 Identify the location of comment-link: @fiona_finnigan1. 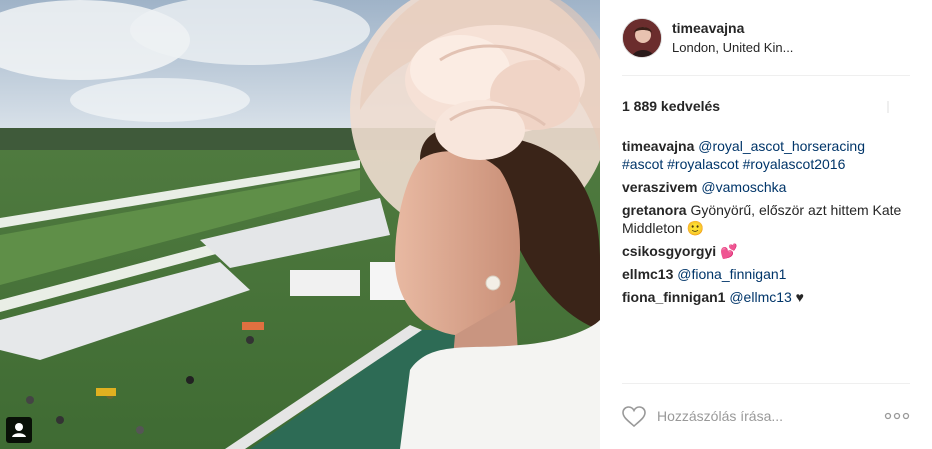
(731, 274).